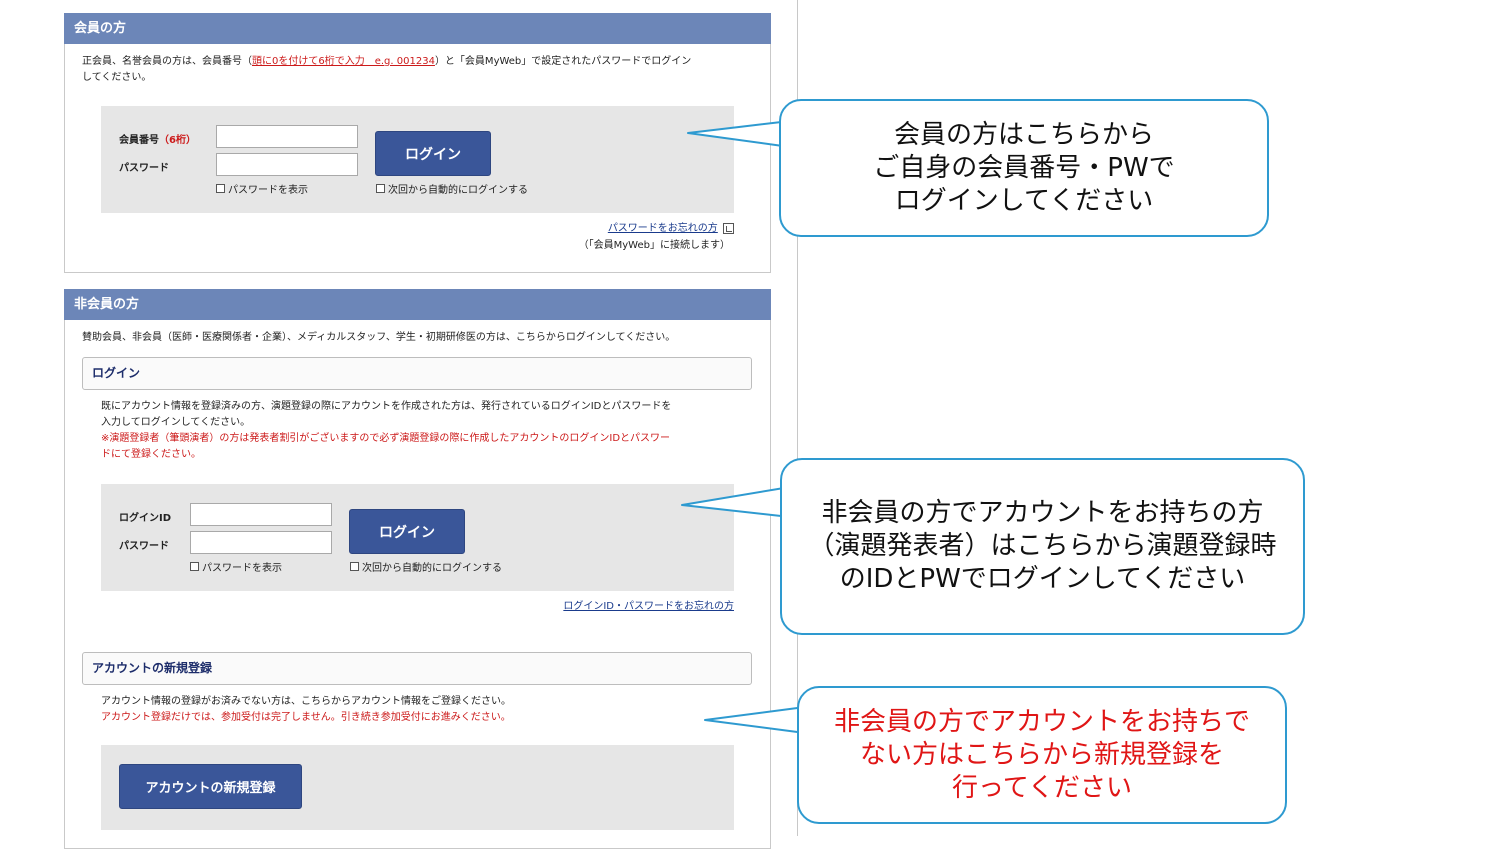 The height and width of the screenshot is (849, 1500). What do you see at coordinates (1024, 200) in the screenshot?
I see `callout-member-line-3: ログインしてください` at bounding box center [1024, 200].